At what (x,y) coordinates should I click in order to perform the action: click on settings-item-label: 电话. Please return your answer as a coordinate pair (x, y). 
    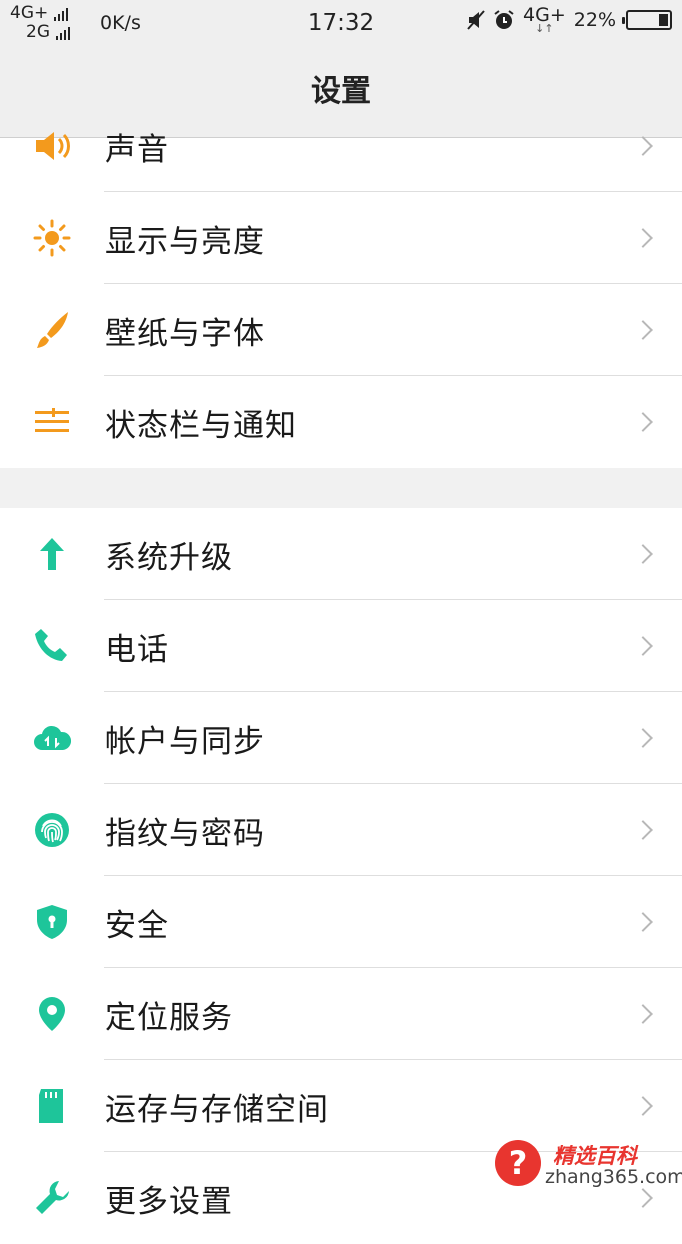
    Looking at the image, I should click on (137, 649).